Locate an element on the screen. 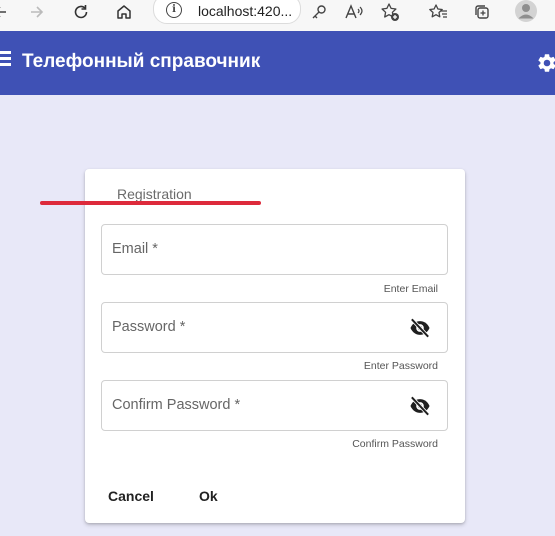  profile-icon is located at coordinates (526, 11).